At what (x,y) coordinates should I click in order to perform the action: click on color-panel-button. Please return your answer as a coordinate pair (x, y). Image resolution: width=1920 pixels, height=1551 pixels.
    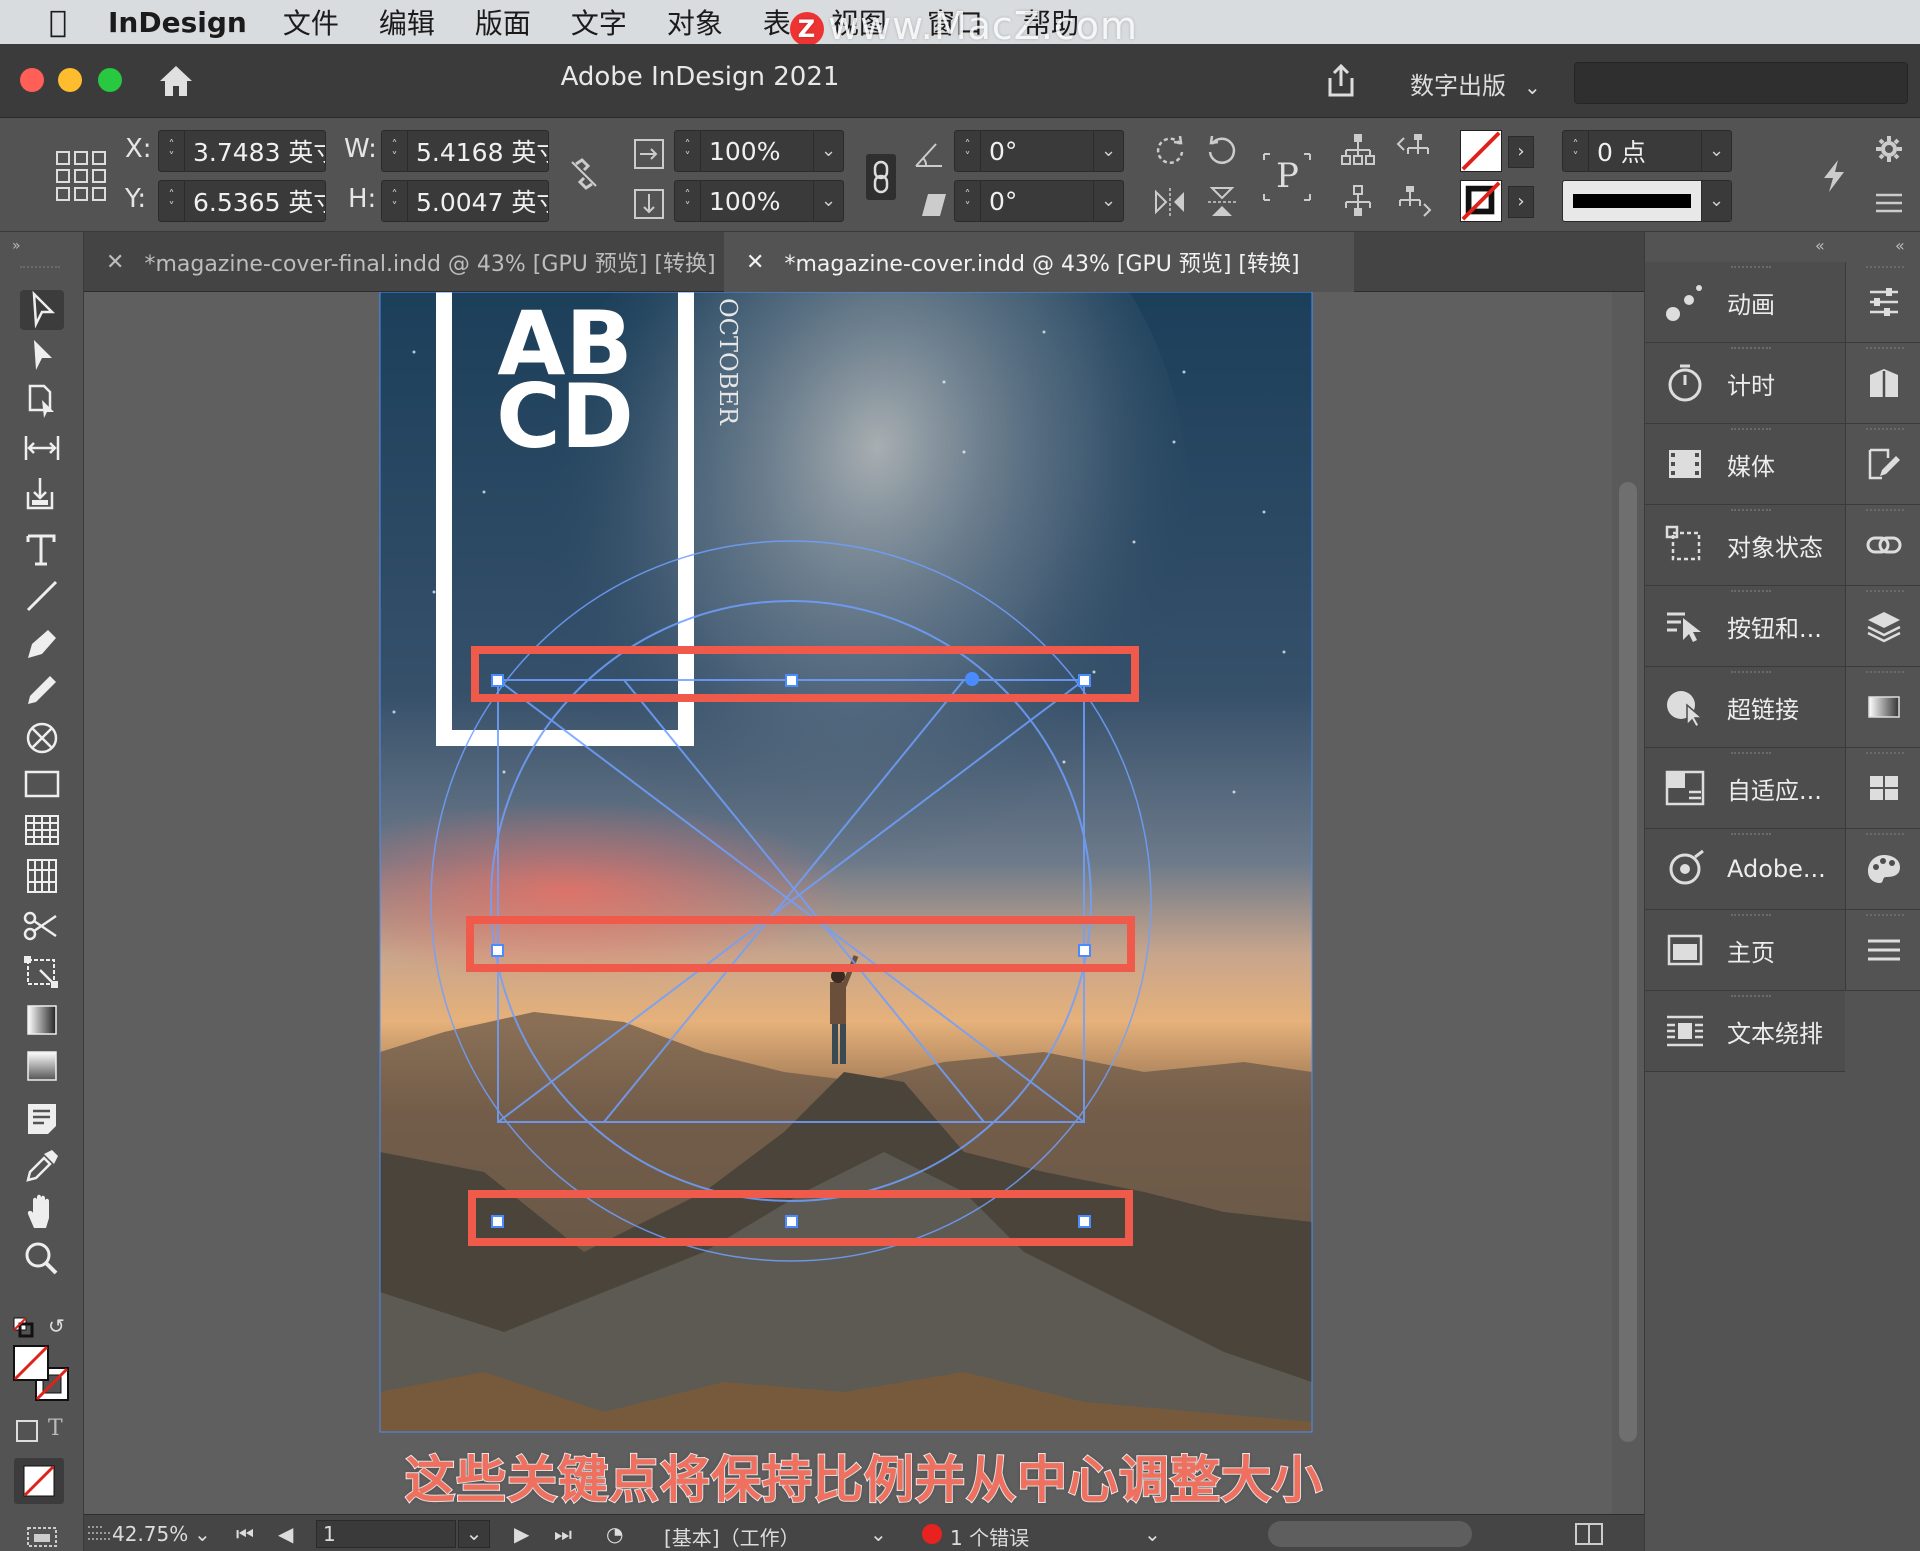
    Looking at the image, I should click on (1883, 869).